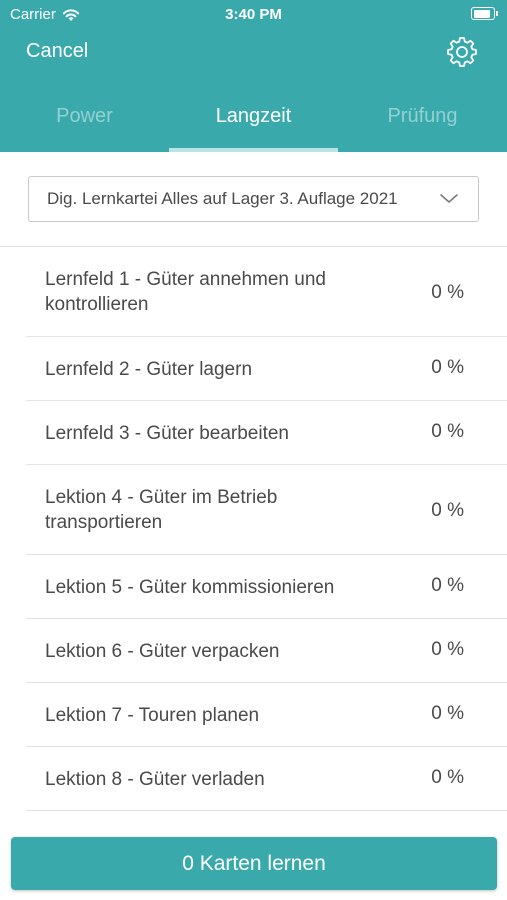  I want to click on tab-pruefung: Prüfung, so click(422, 124).